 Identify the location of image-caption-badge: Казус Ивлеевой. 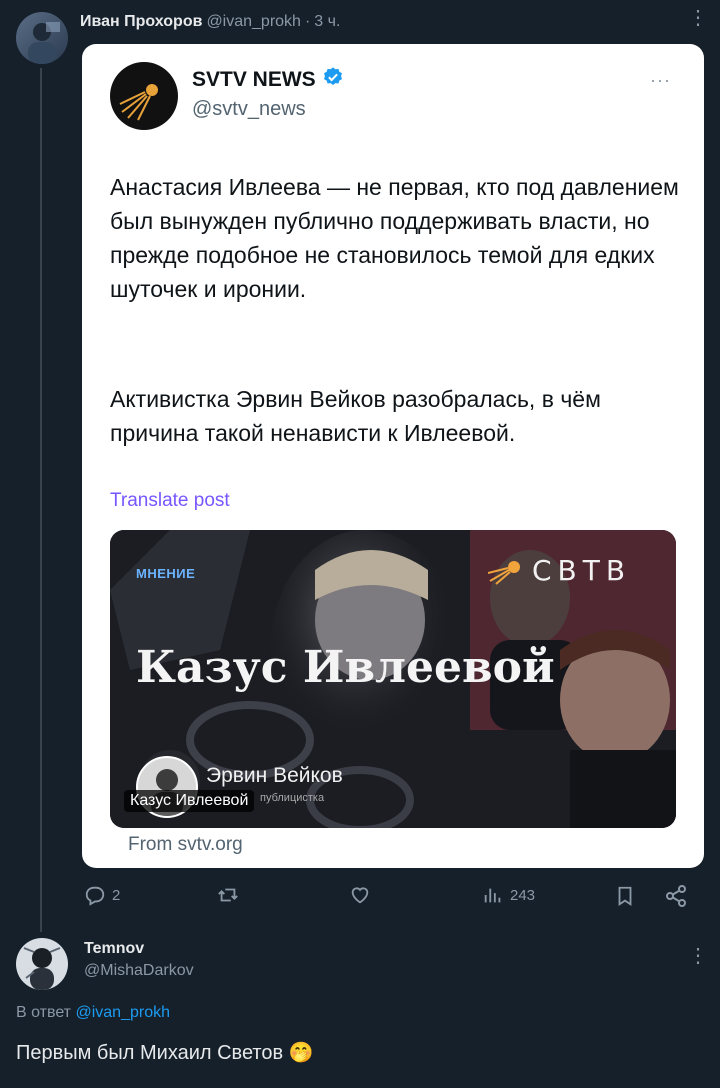
(189, 801).